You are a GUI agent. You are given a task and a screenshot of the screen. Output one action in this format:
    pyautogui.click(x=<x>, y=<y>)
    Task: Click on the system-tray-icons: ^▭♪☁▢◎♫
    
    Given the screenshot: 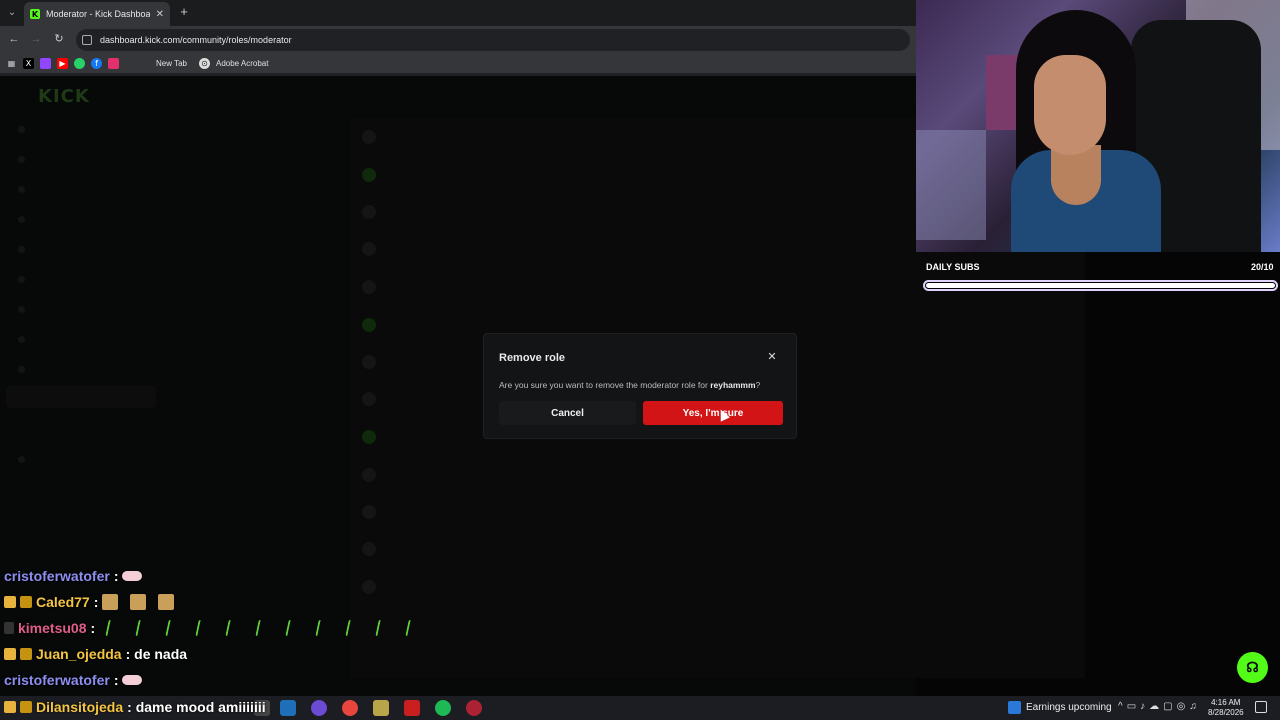 What is the action you would take?
    pyautogui.click(x=1159, y=706)
    